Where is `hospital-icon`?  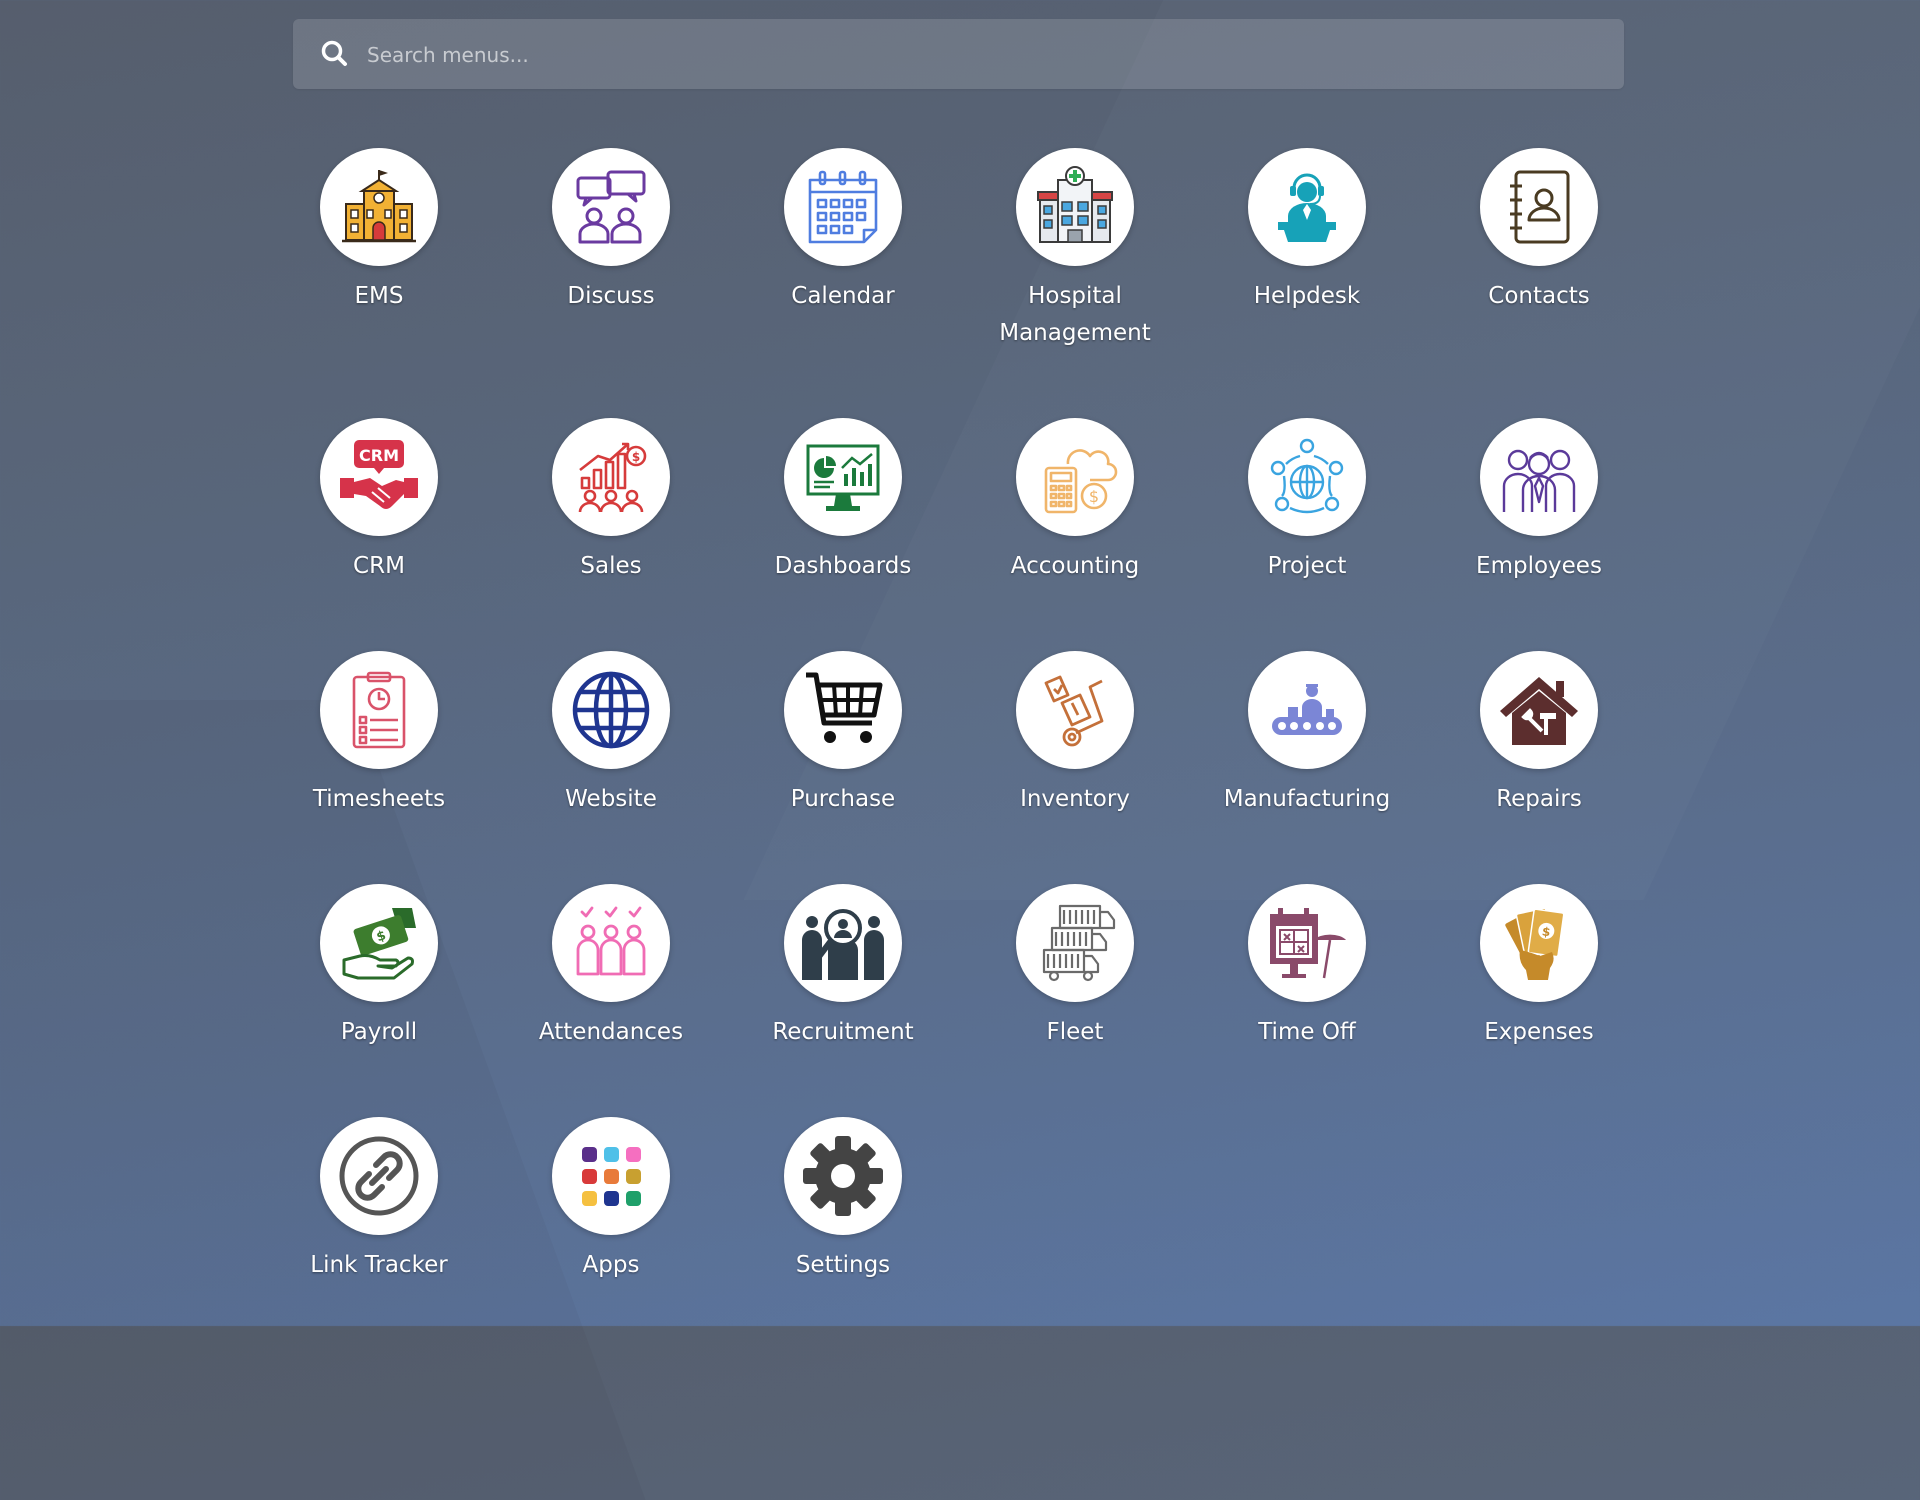
hospital-icon is located at coordinates (1075, 204).